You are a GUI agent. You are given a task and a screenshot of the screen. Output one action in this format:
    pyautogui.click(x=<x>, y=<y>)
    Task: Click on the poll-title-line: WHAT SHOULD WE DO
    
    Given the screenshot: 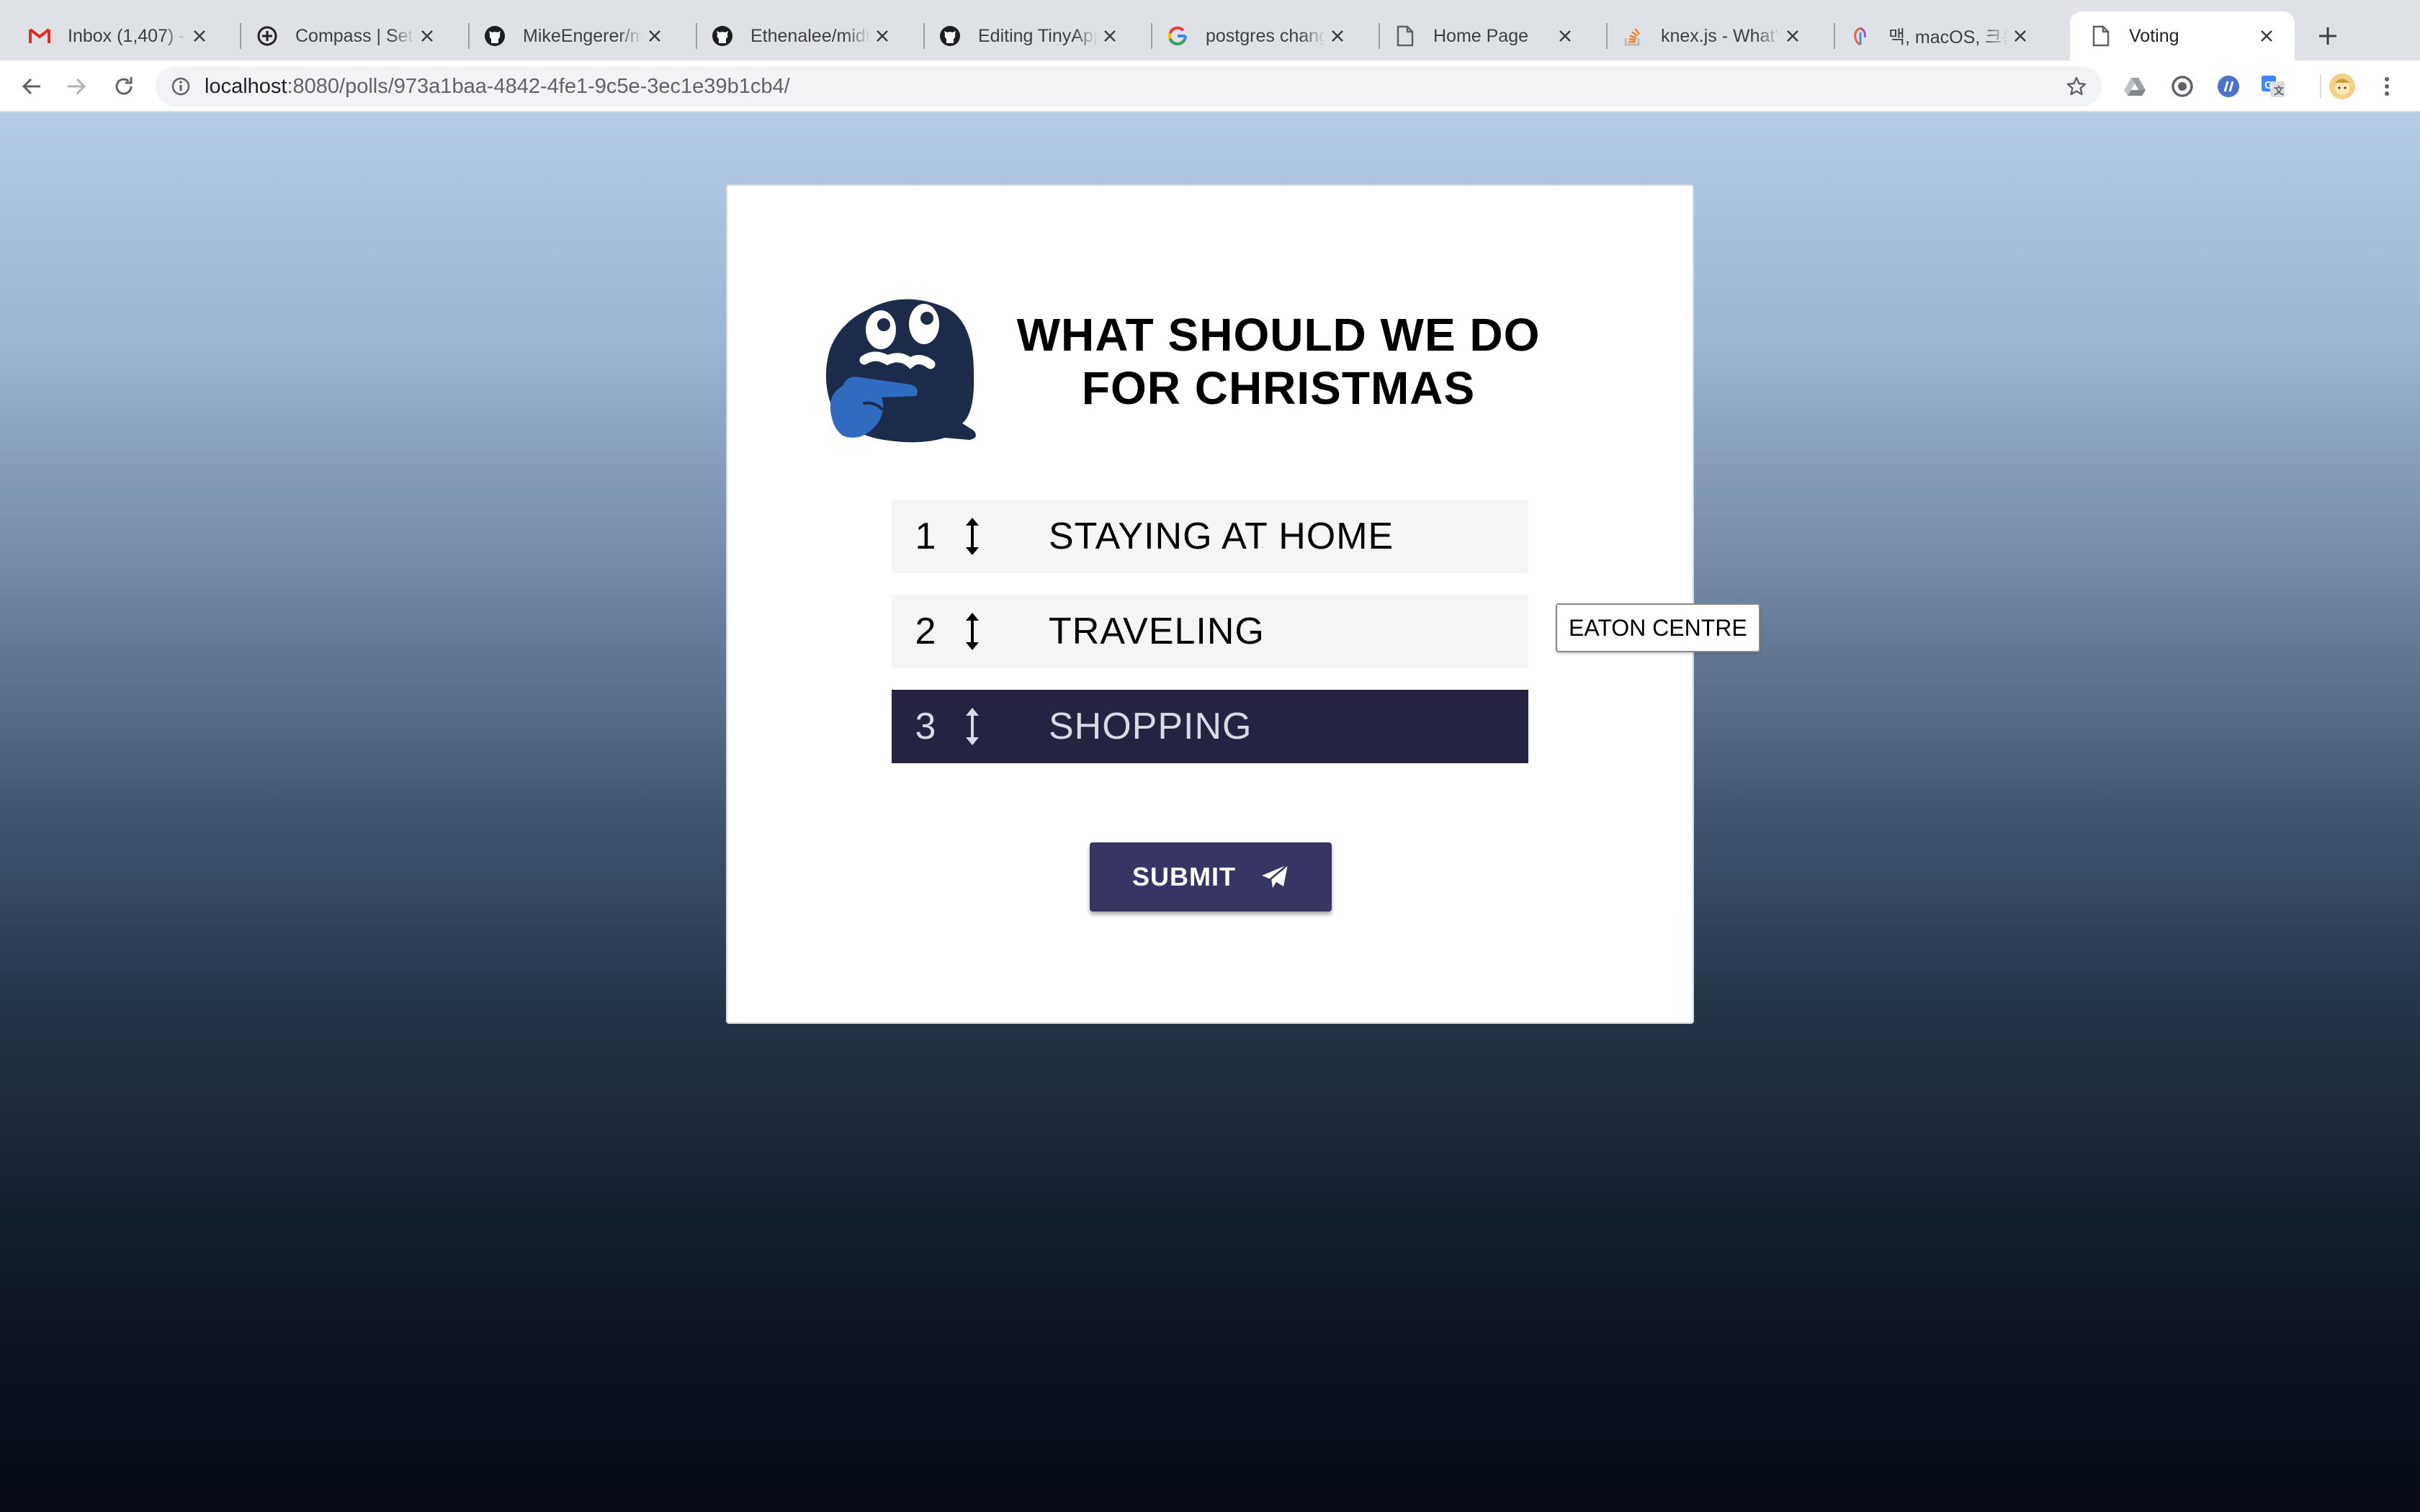 What is the action you would take?
    pyautogui.click(x=1278, y=335)
    